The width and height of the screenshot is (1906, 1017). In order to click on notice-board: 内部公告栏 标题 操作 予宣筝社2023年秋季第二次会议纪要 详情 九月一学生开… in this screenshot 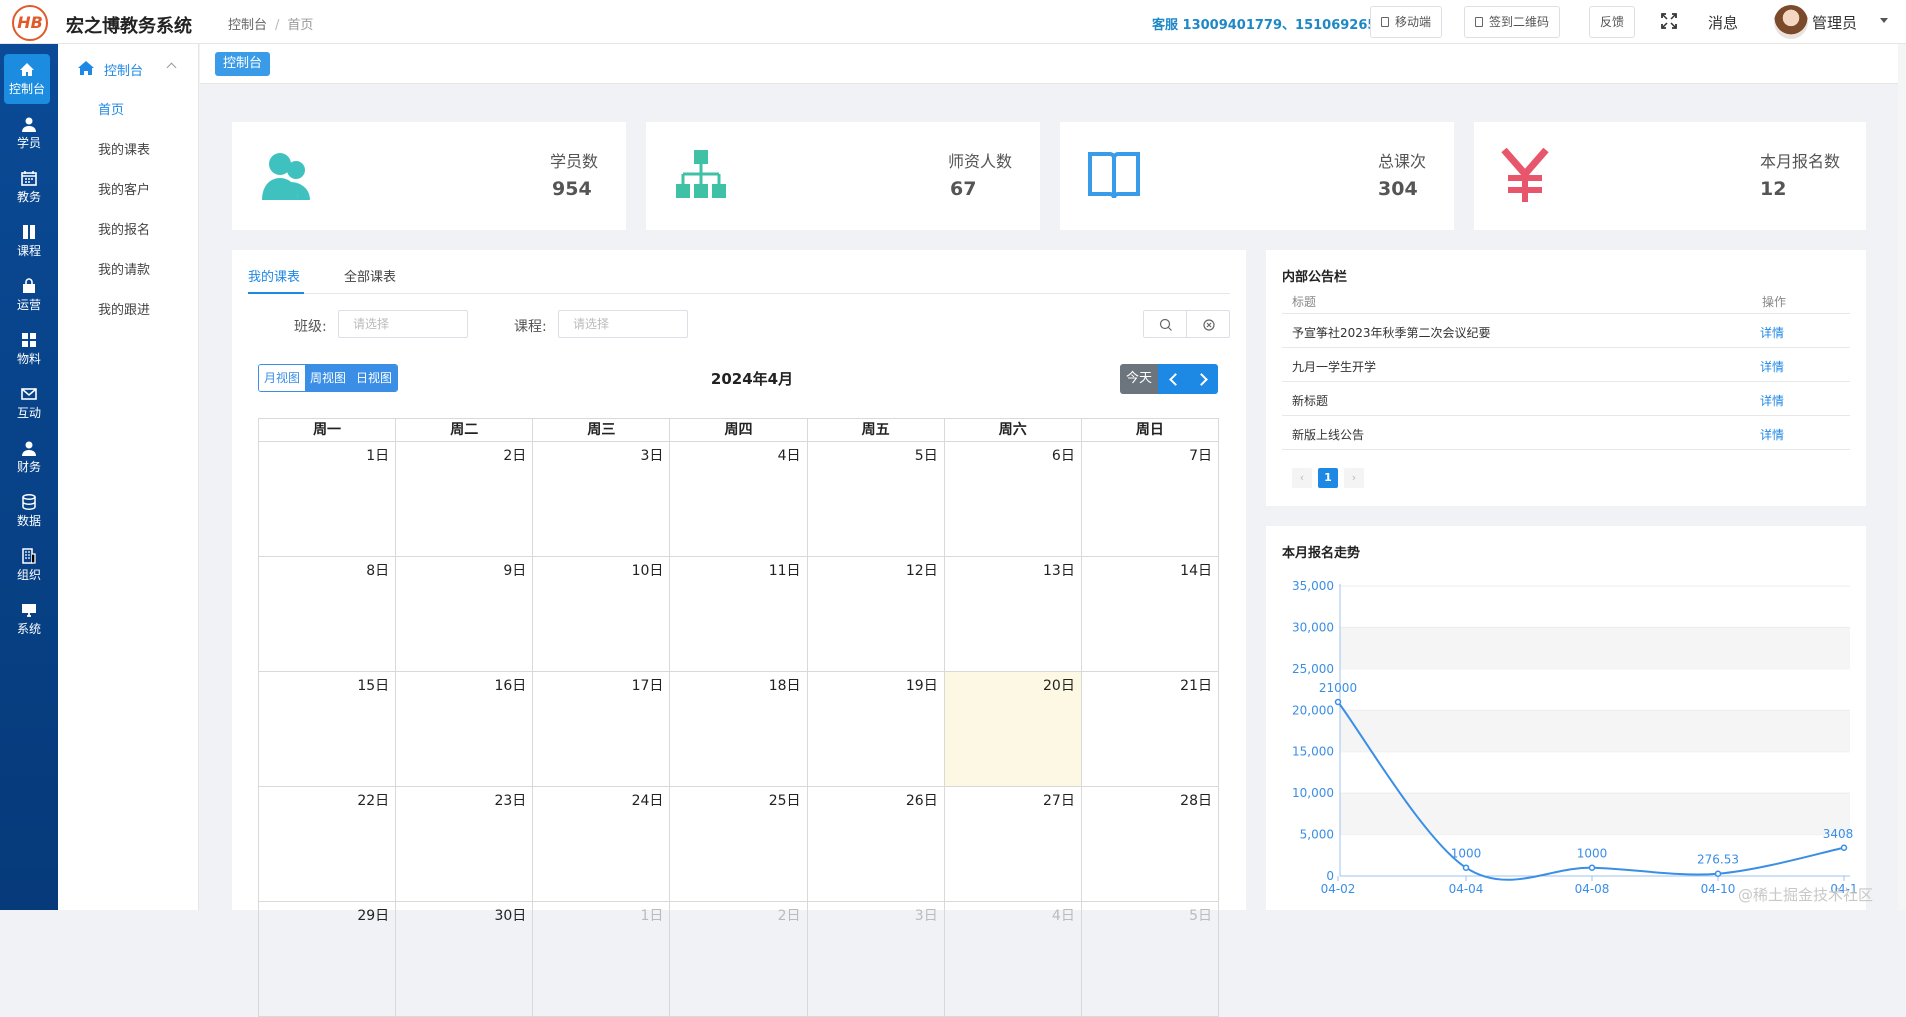, I will do `click(1566, 378)`.